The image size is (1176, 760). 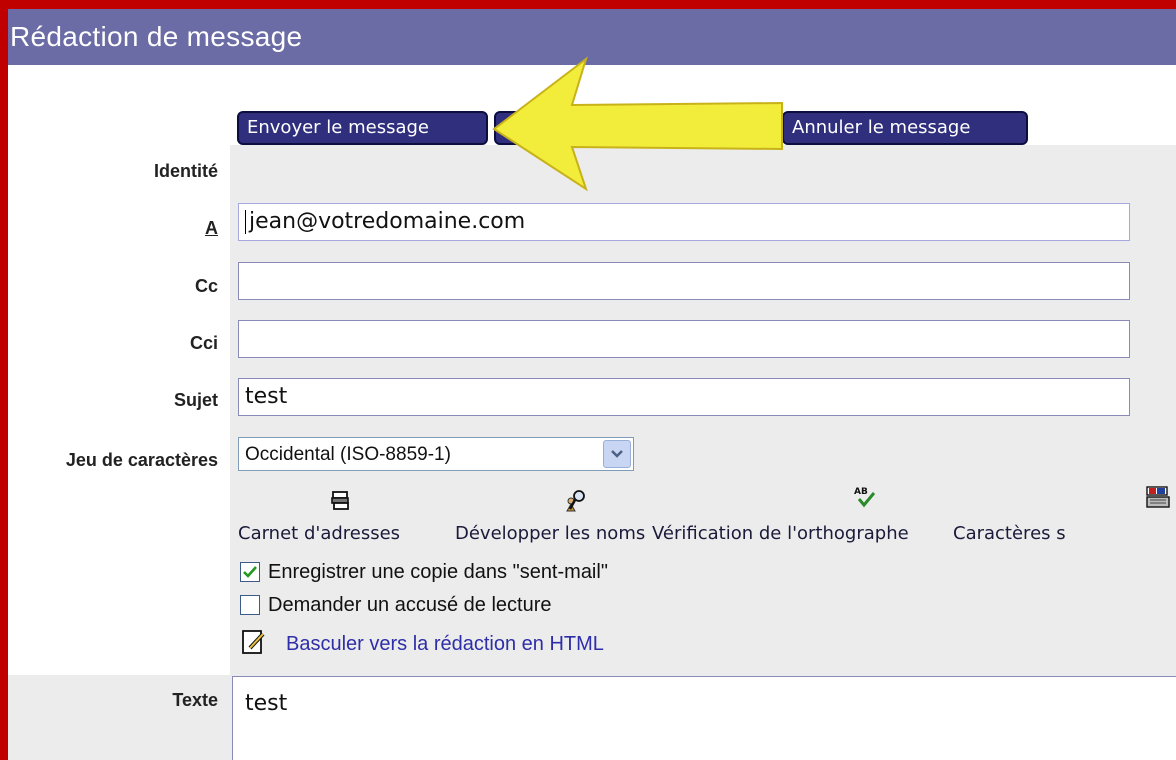 What do you see at coordinates (445, 644) in the screenshot?
I see `html-toggle-link: Basculer vers la rédaction en HTML` at bounding box center [445, 644].